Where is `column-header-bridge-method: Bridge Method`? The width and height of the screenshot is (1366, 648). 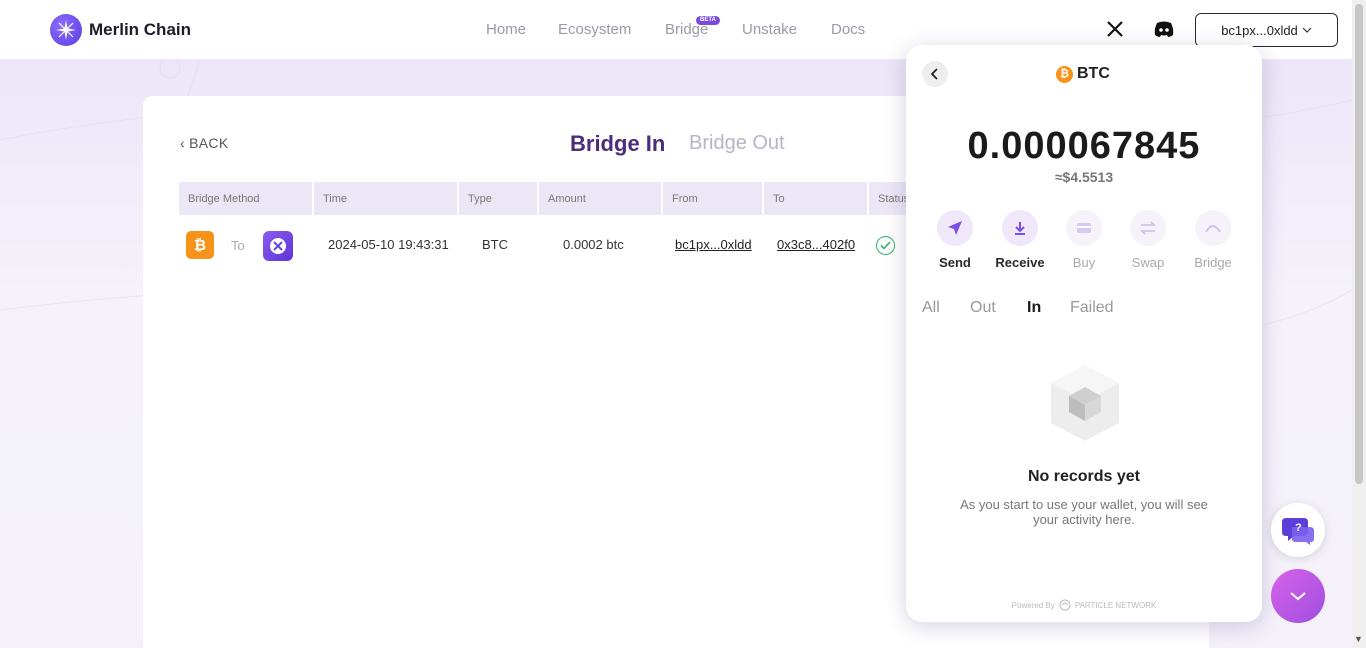 column-header-bridge-method: Bridge Method is located at coordinates (245, 198).